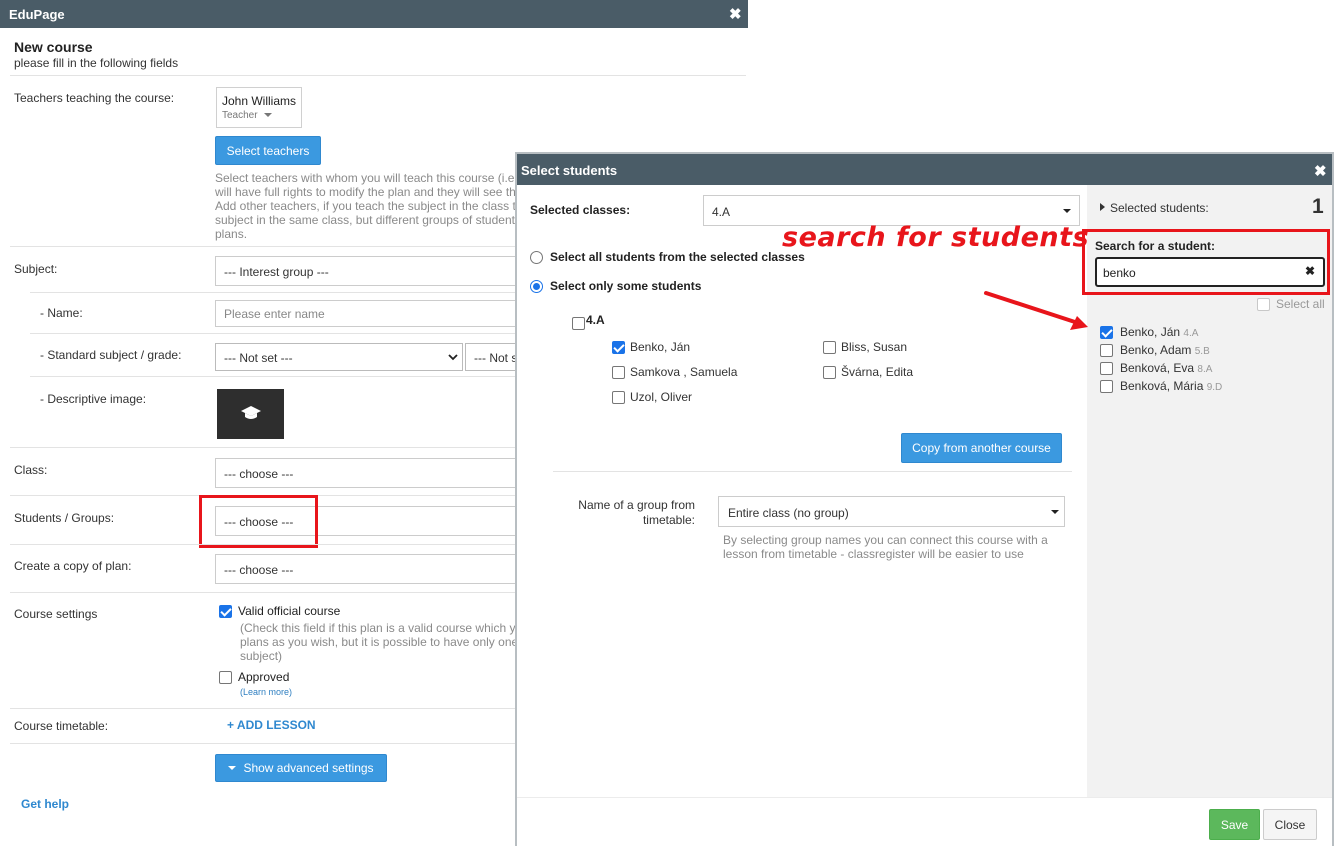  What do you see at coordinates (45, 804) in the screenshot?
I see `get-help-link: Get help` at bounding box center [45, 804].